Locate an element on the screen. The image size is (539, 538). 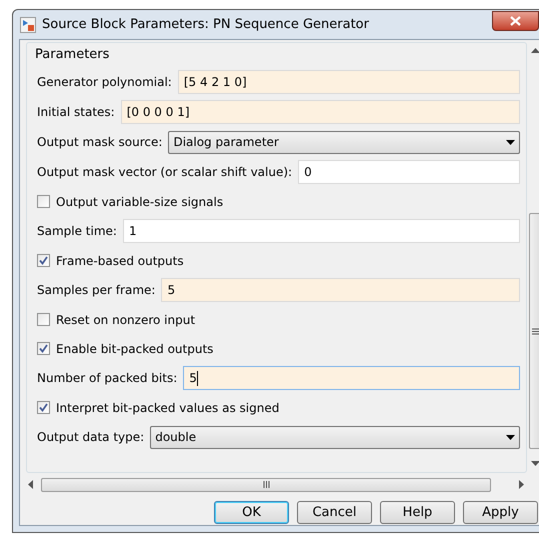
dialog-button: Help is located at coordinates (417, 512).